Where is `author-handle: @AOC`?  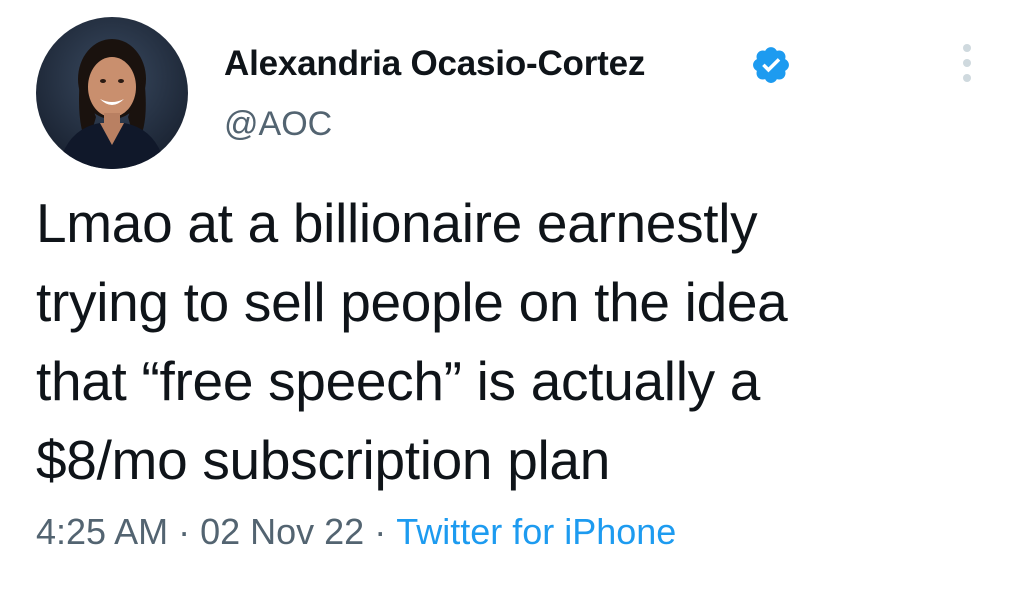
author-handle: @AOC is located at coordinates (278, 124).